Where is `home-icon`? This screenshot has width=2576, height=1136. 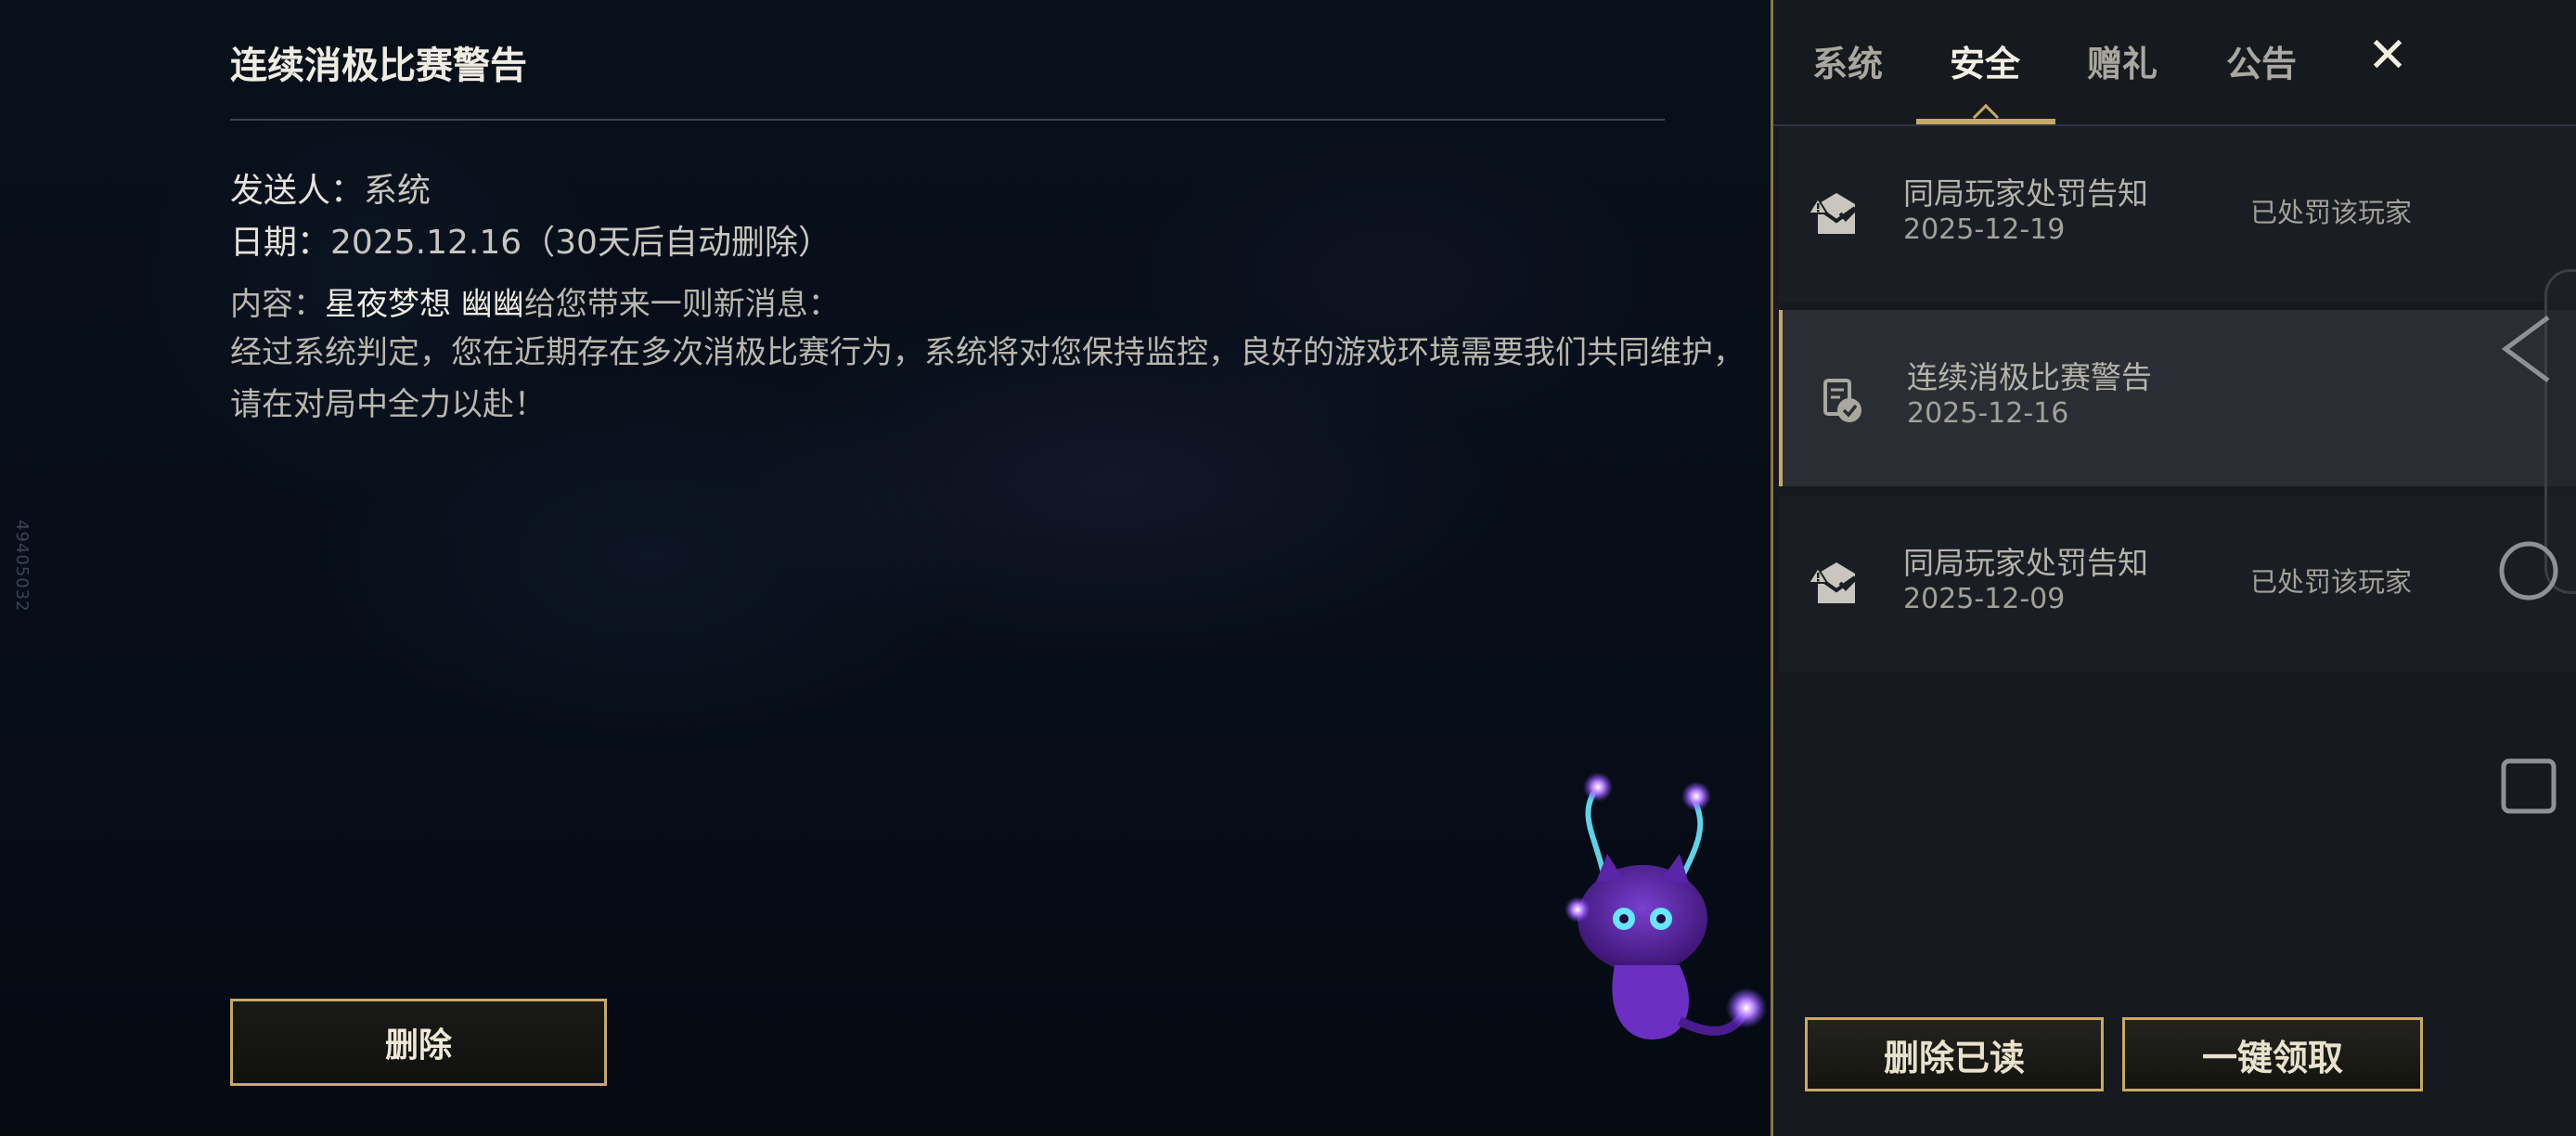 home-icon is located at coordinates (2528, 570).